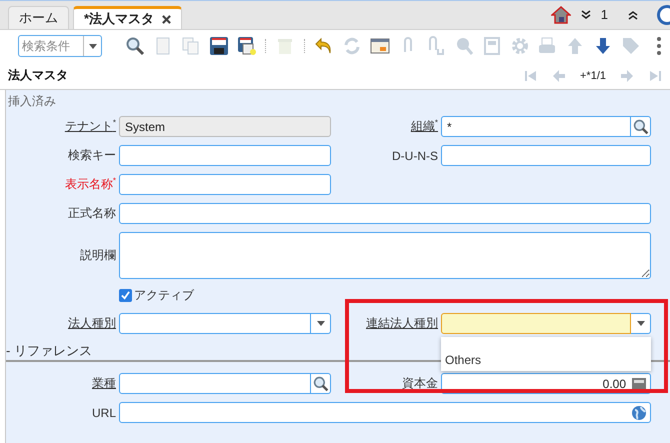 This screenshot has height=443, width=670. I want to click on search-criteria-combo: 検索条件, so click(60, 46).